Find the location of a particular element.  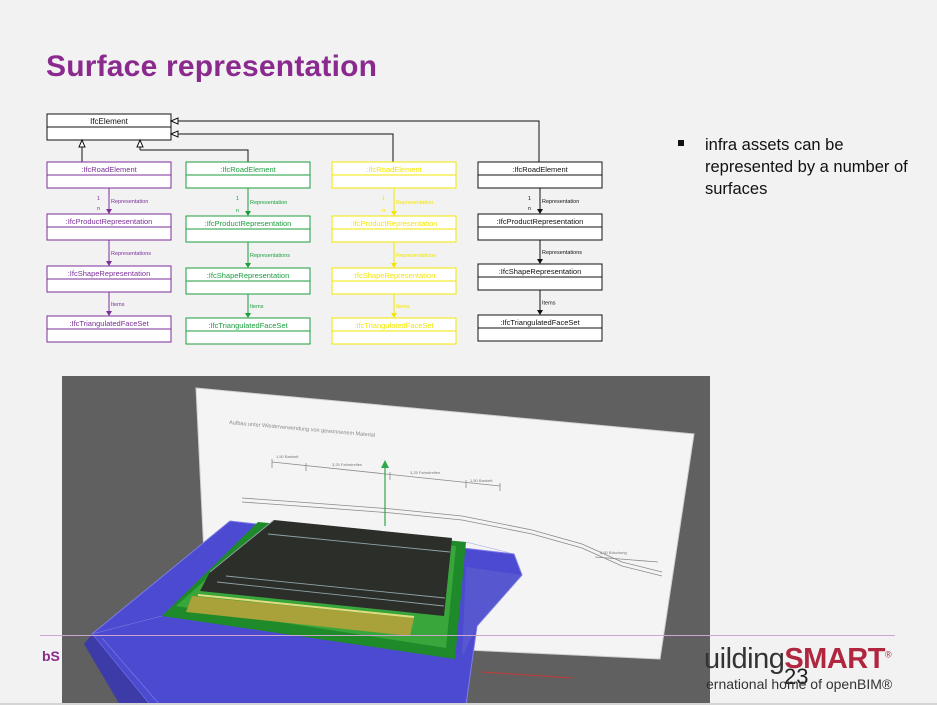

logo-registered-mark: ® is located at coordinates (888, 654).